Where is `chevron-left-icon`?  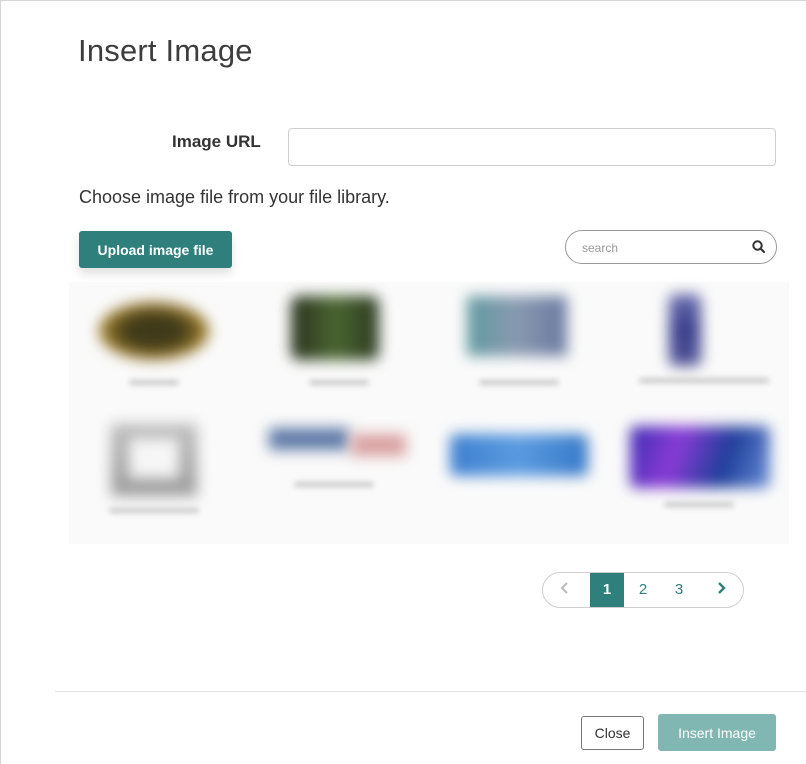
chevron-left-icon is located at coordinates (564, 588).